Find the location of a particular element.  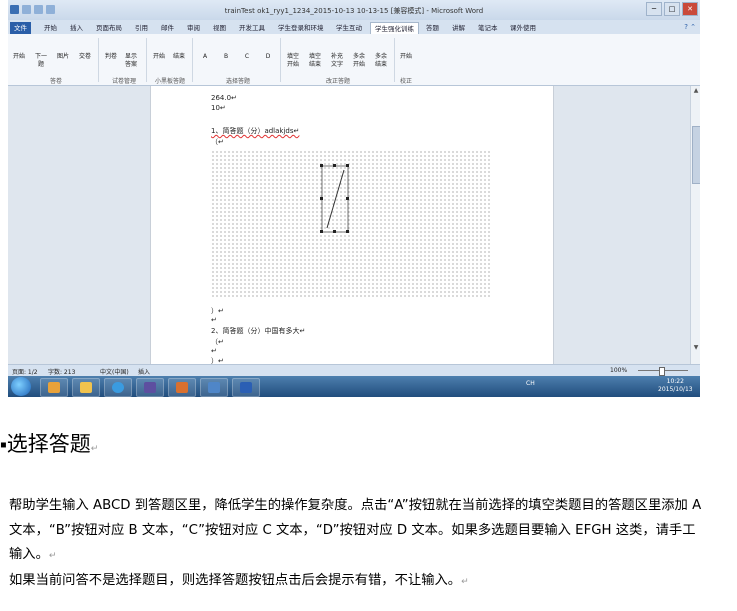

word-count: 字数: 213 is located at coordinates (61, 371).